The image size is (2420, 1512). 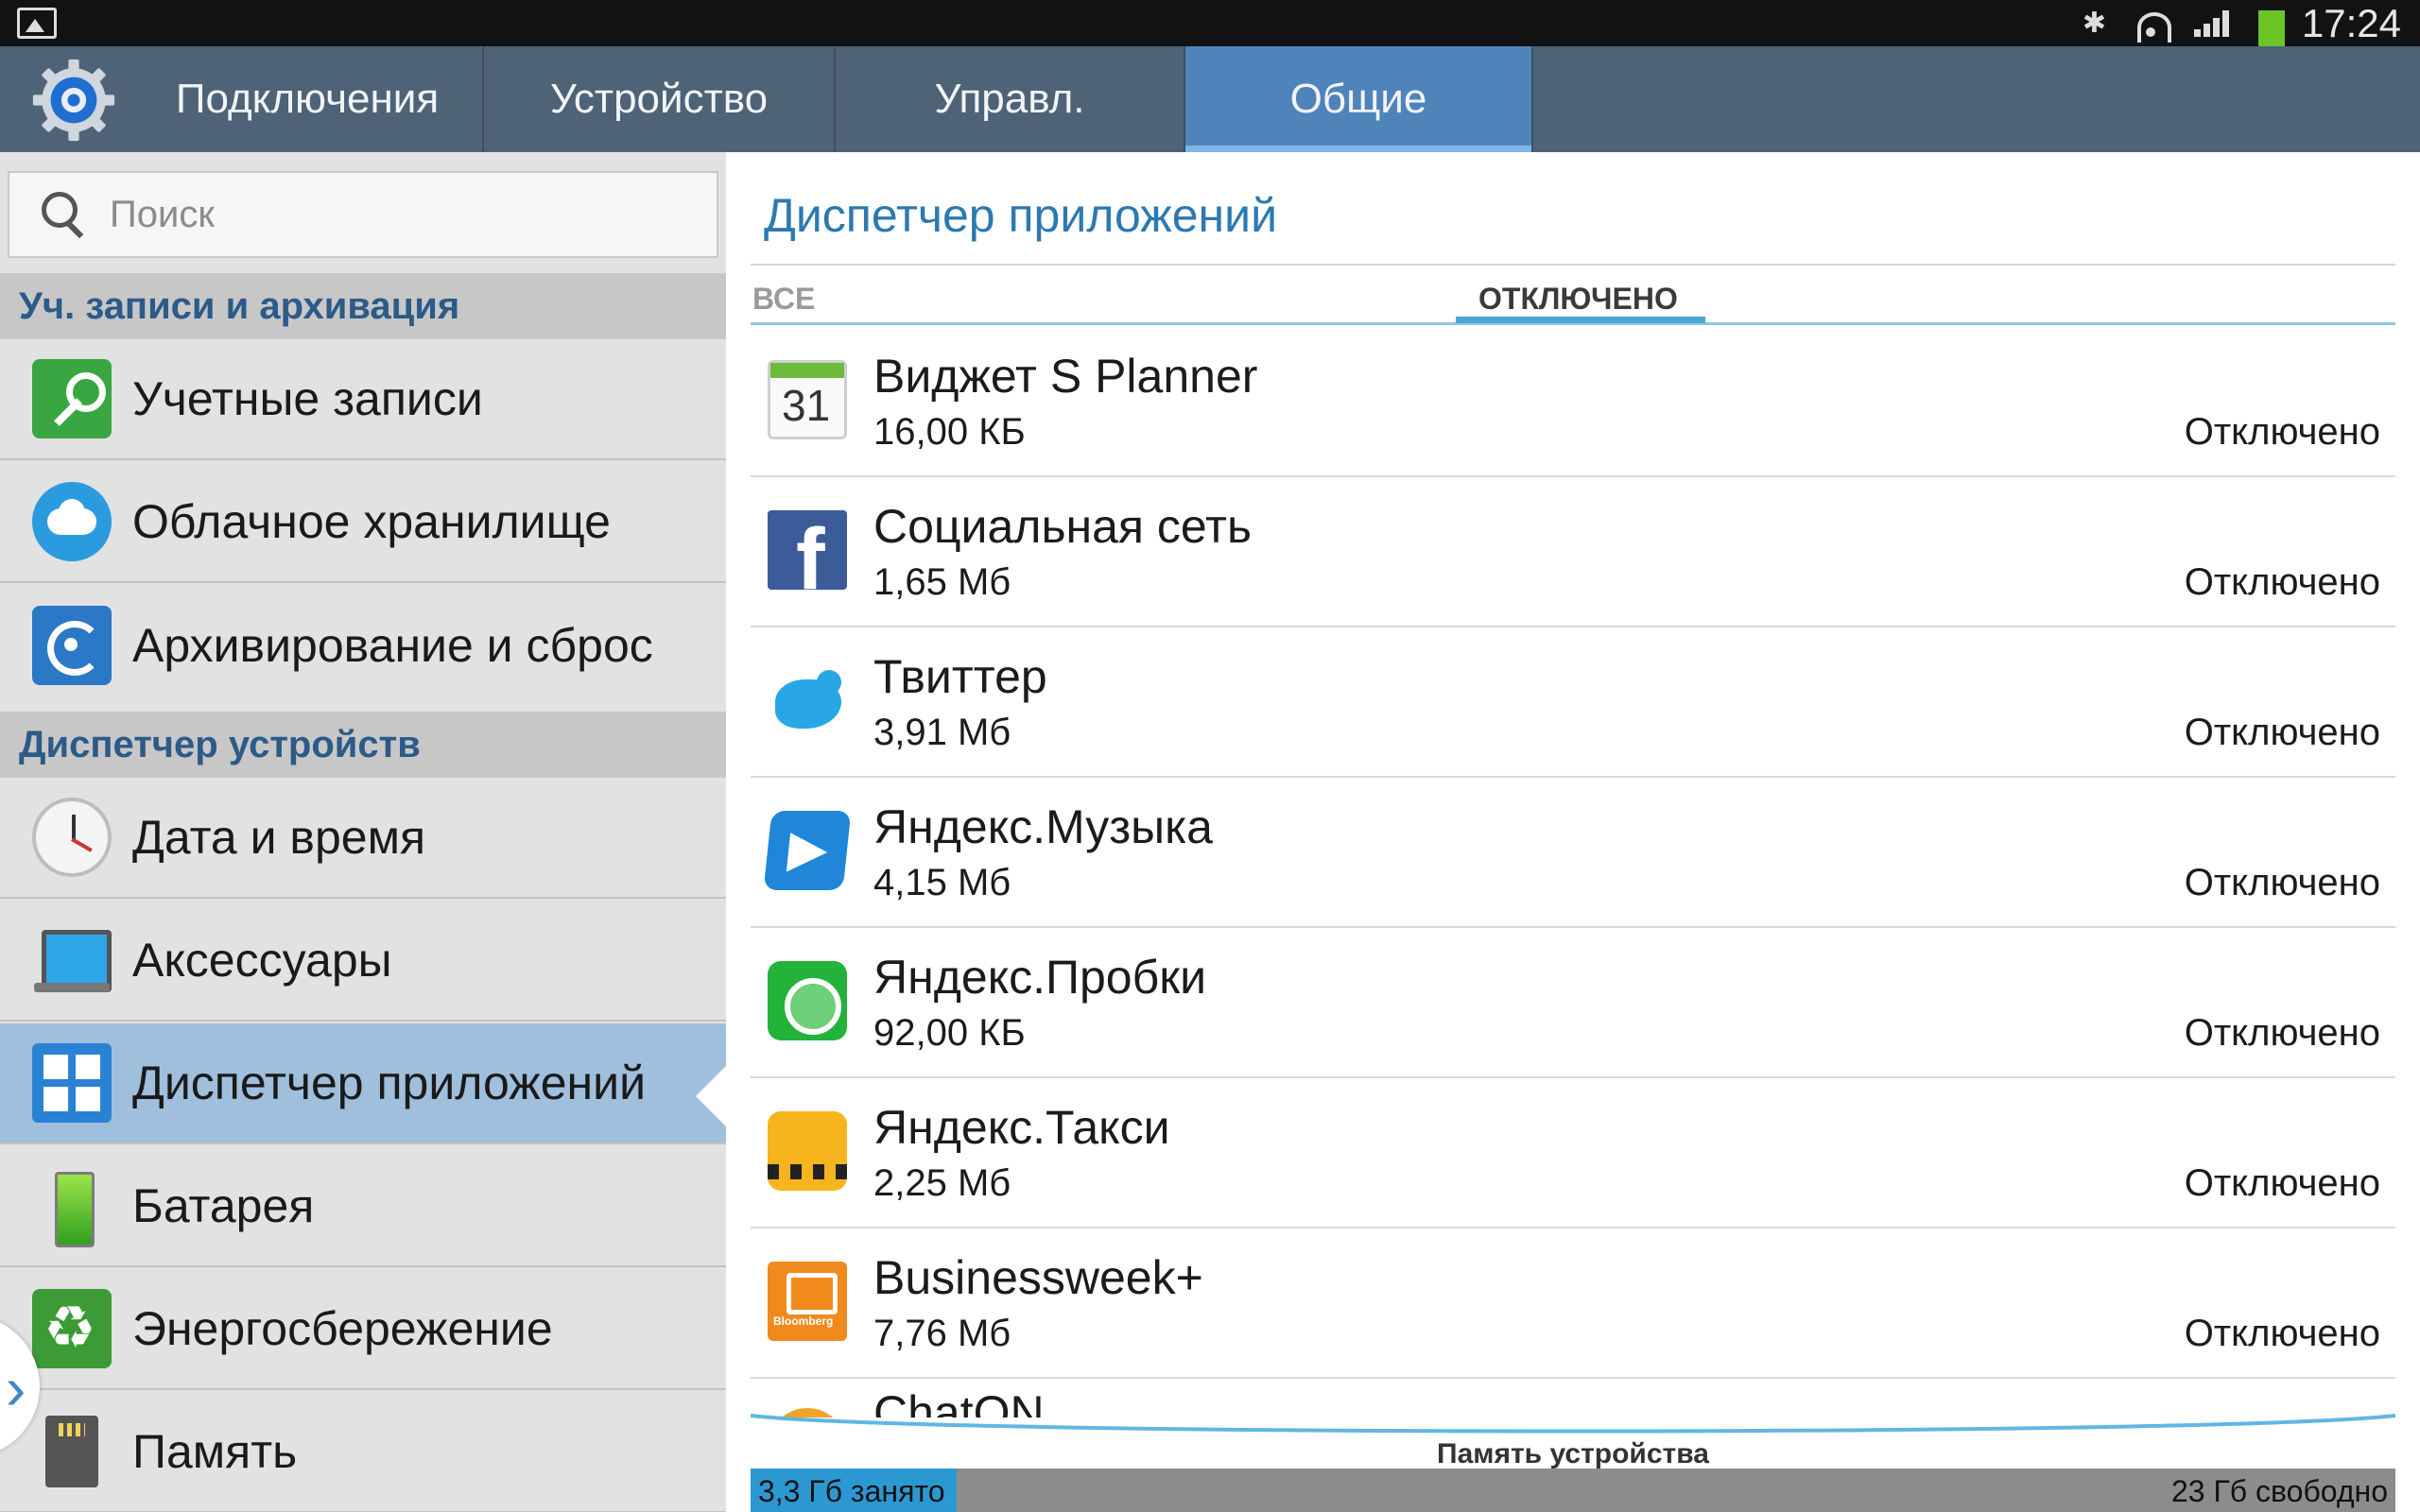 What do you see at coordinates (1573, 402) in the screenshot?
I see `app-row-s-planner-widget: Виджет S Planner 16,00 КБ Отключено` at bounding box center [1573, 402].